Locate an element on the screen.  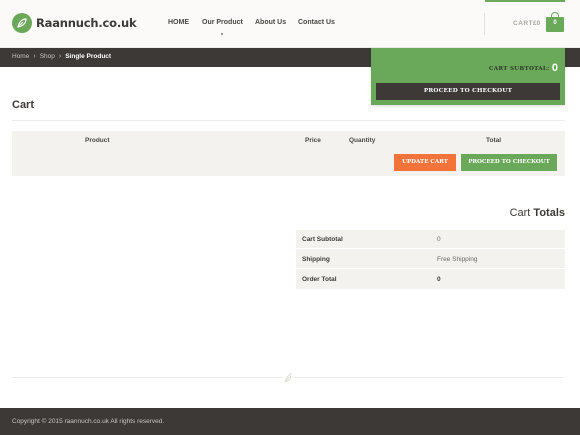
shopping-bag-icon: 0 is located at coordinates (555, 22).